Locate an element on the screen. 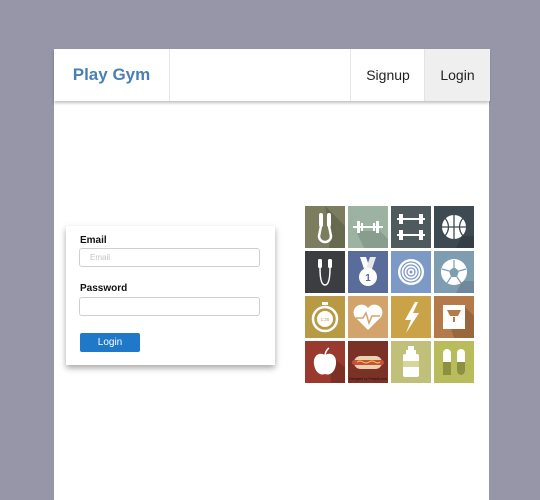  medal-icon: 1 is located at coordinates (368, 272).